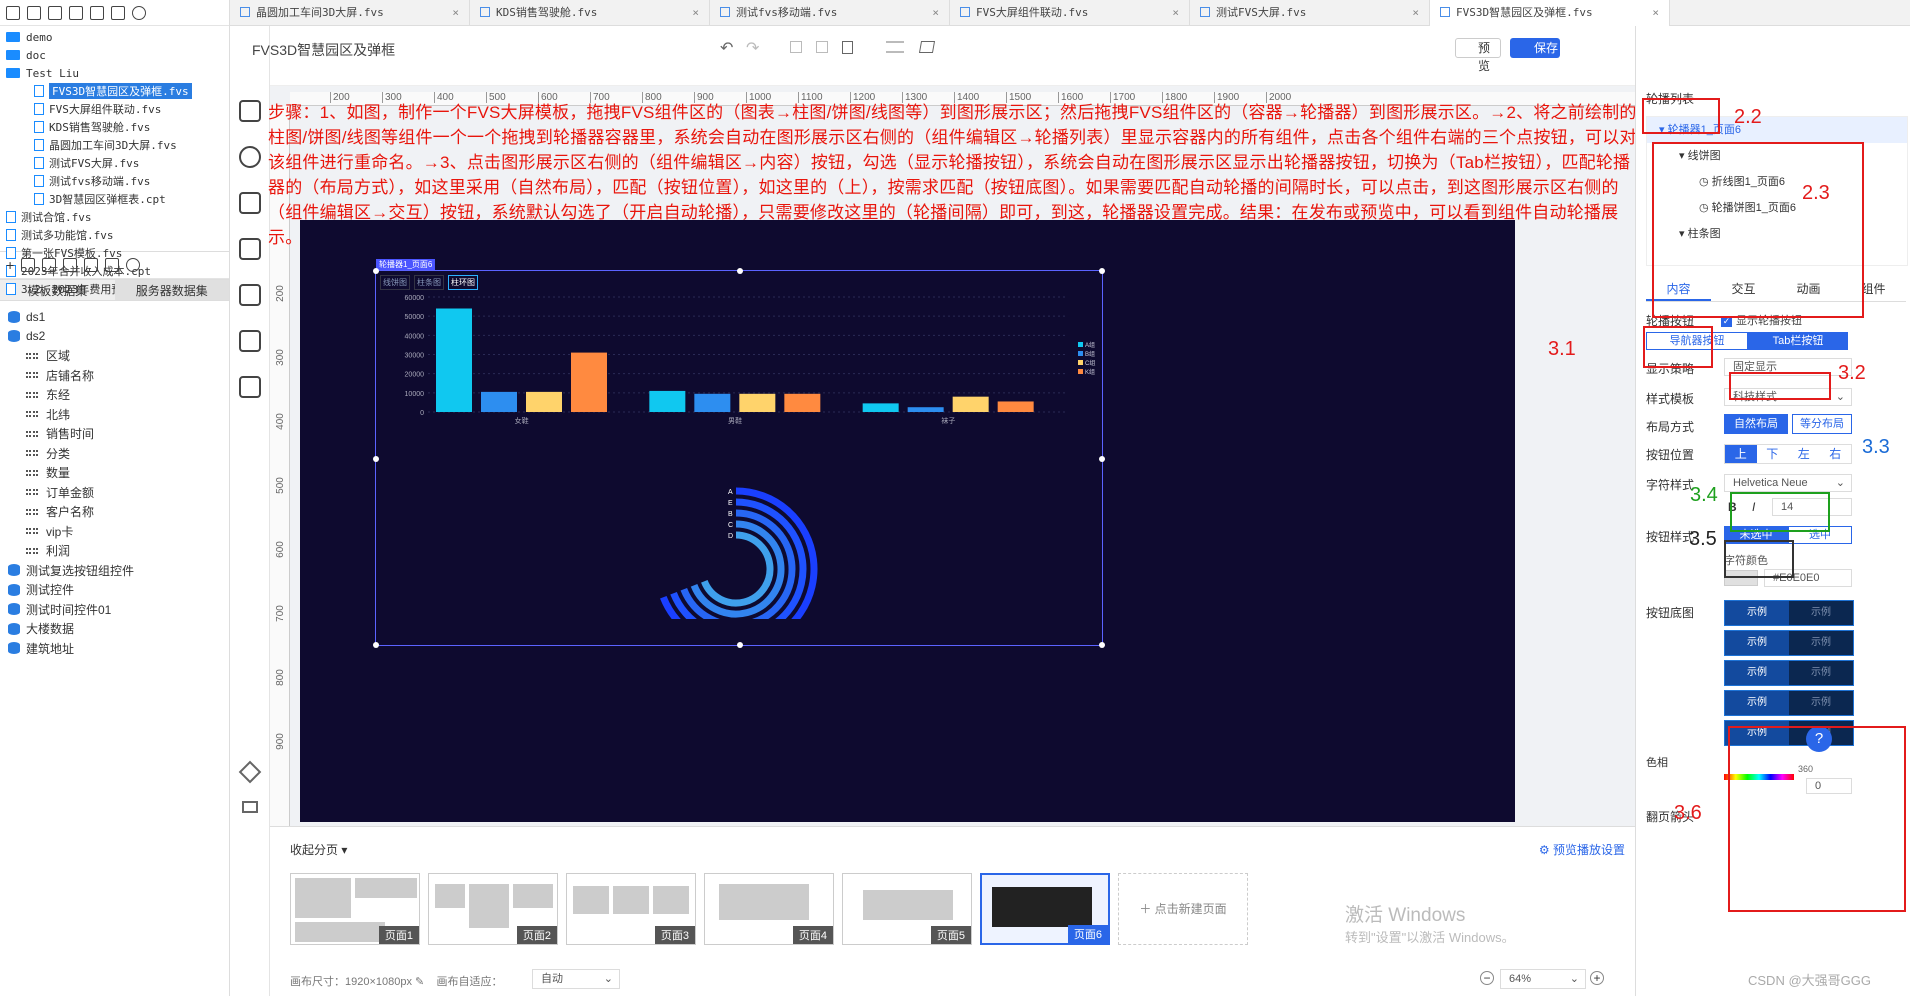  I want to click on tree-item: 测试合馆.fvs, so click(117, 217).